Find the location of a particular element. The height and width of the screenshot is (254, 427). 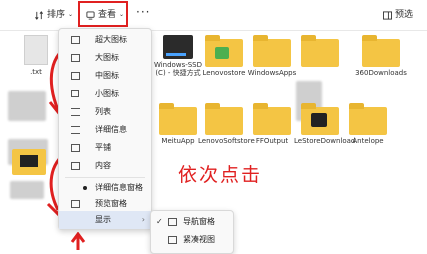

highlight-box is located at coordinates (103, 14).